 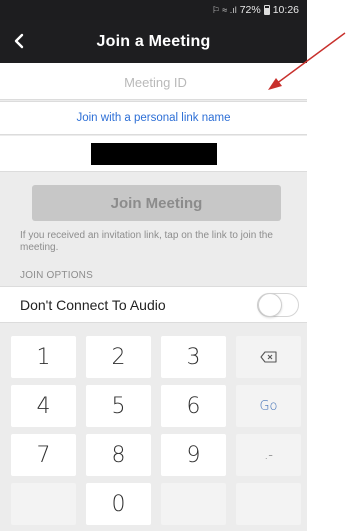 What do you see at coordinates (285, 10) in the screenshot?
I see `clock: 10:26` at bounding box center [285, 10].